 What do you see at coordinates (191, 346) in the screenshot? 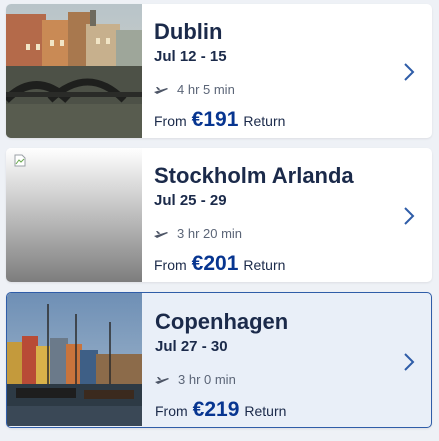
I see `travel-dates: Jul 27 - 30` at bounding box center [191, 346].